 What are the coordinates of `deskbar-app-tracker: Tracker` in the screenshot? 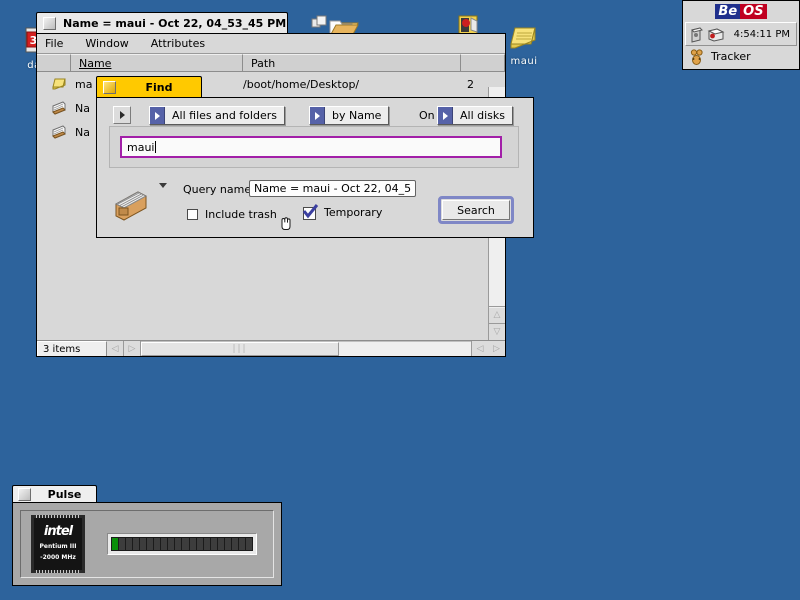 It's located at (741, 56).